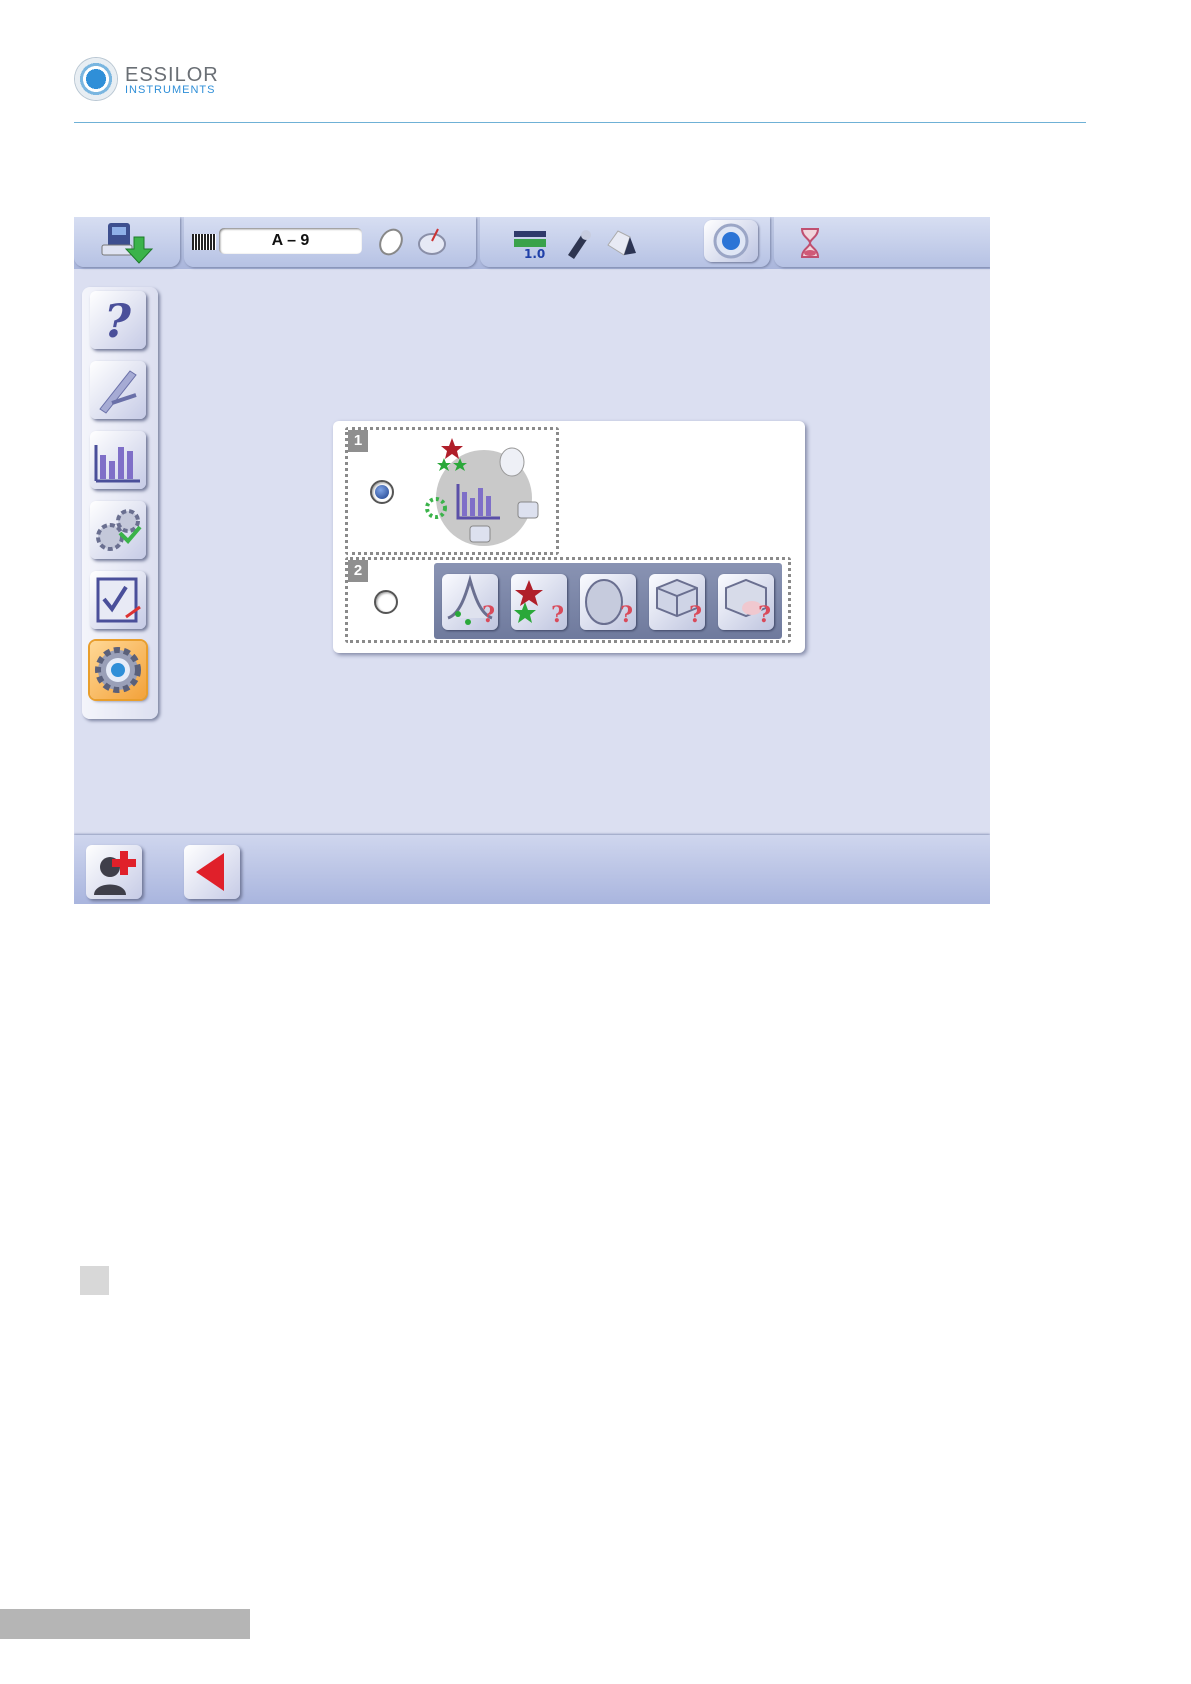 This screenshot has width=1191, height=1684. I want to click on level-icon: 1.0, so click(531, 245).